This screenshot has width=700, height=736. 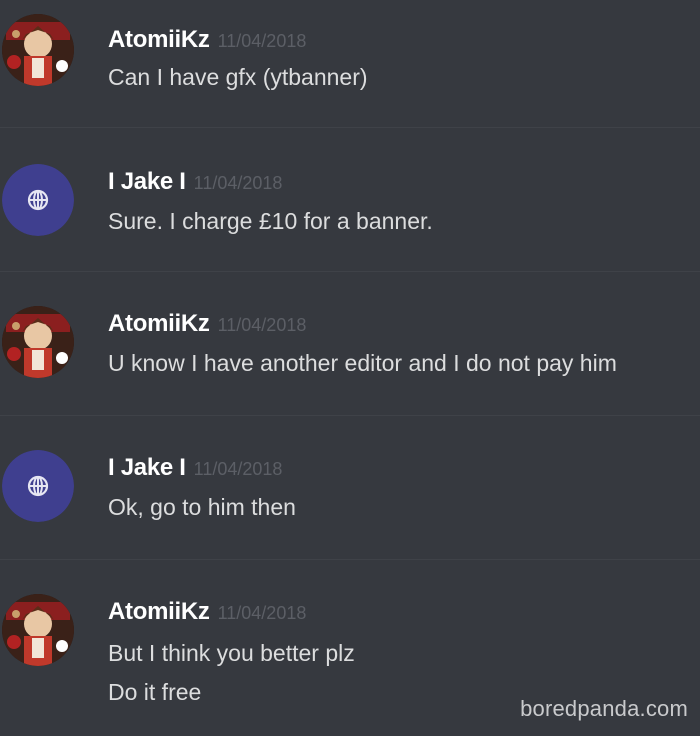 What do you see at coordinates (202, 507) in the screenshot?
I see `message-text: Ok, go to him then` at bounding box center [202, 507].